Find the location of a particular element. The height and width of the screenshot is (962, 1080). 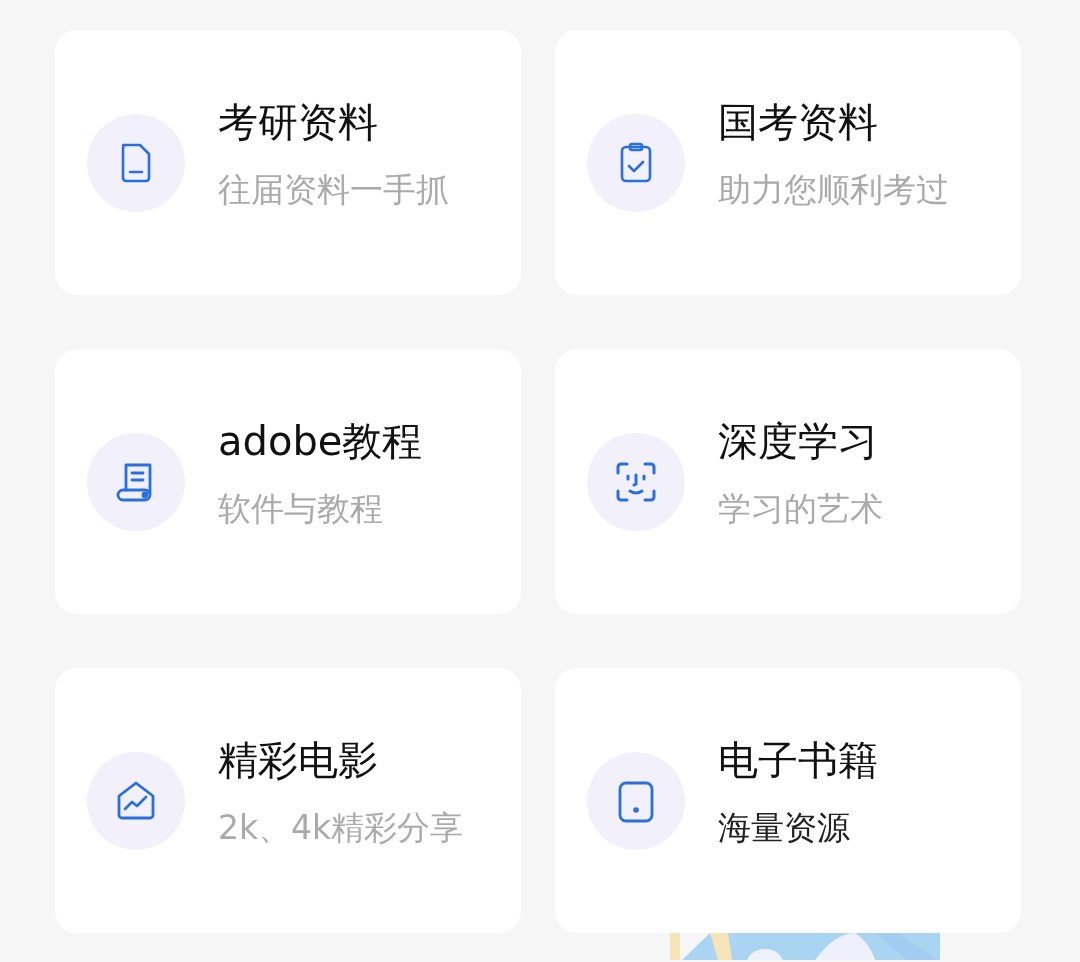

card-title: 国考资料 is located at coordinates (798, 122).